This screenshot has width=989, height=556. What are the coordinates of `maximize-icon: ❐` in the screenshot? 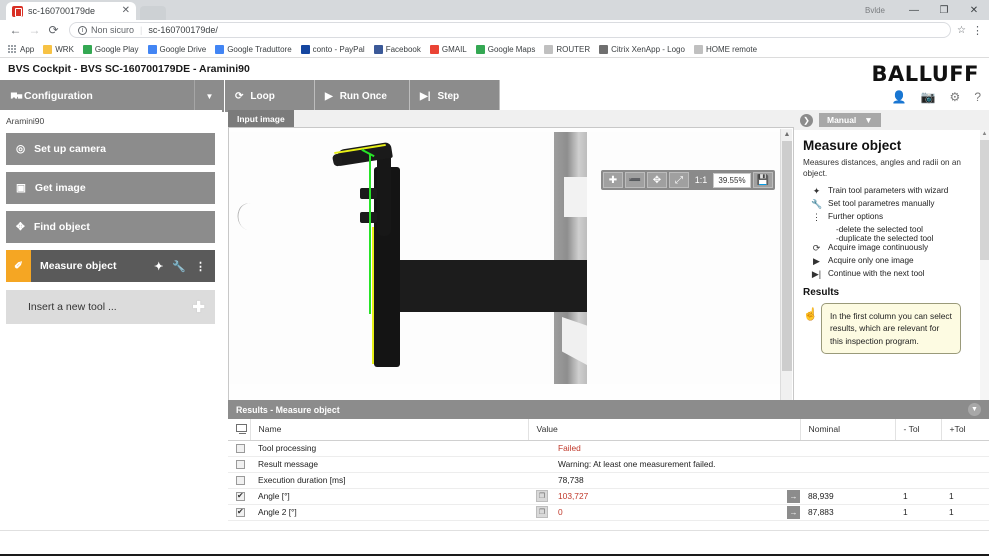 It's located at (944, 10).